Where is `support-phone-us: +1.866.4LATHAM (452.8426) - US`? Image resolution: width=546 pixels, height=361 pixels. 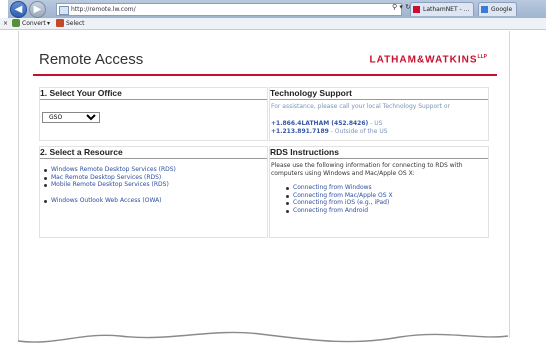
support-phone-us: +1.866.4LATHAM (452.8426) - US is located at coordinates (327, 123).